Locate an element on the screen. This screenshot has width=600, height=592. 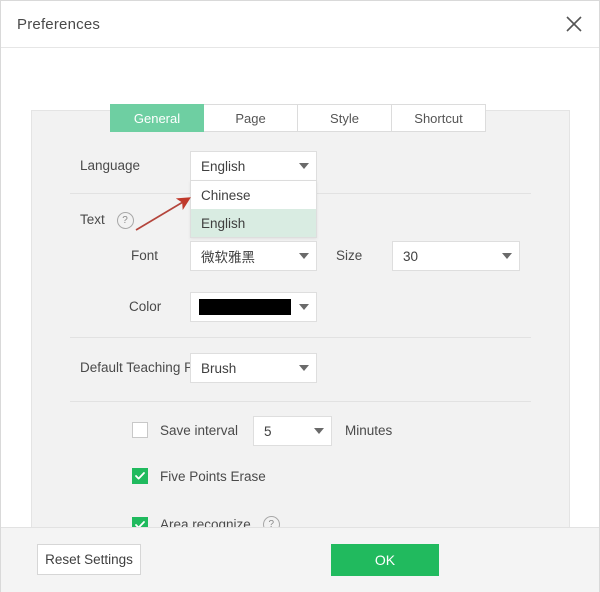
language-dropdown-list: Chinese English is located at coordinates (253, 209).